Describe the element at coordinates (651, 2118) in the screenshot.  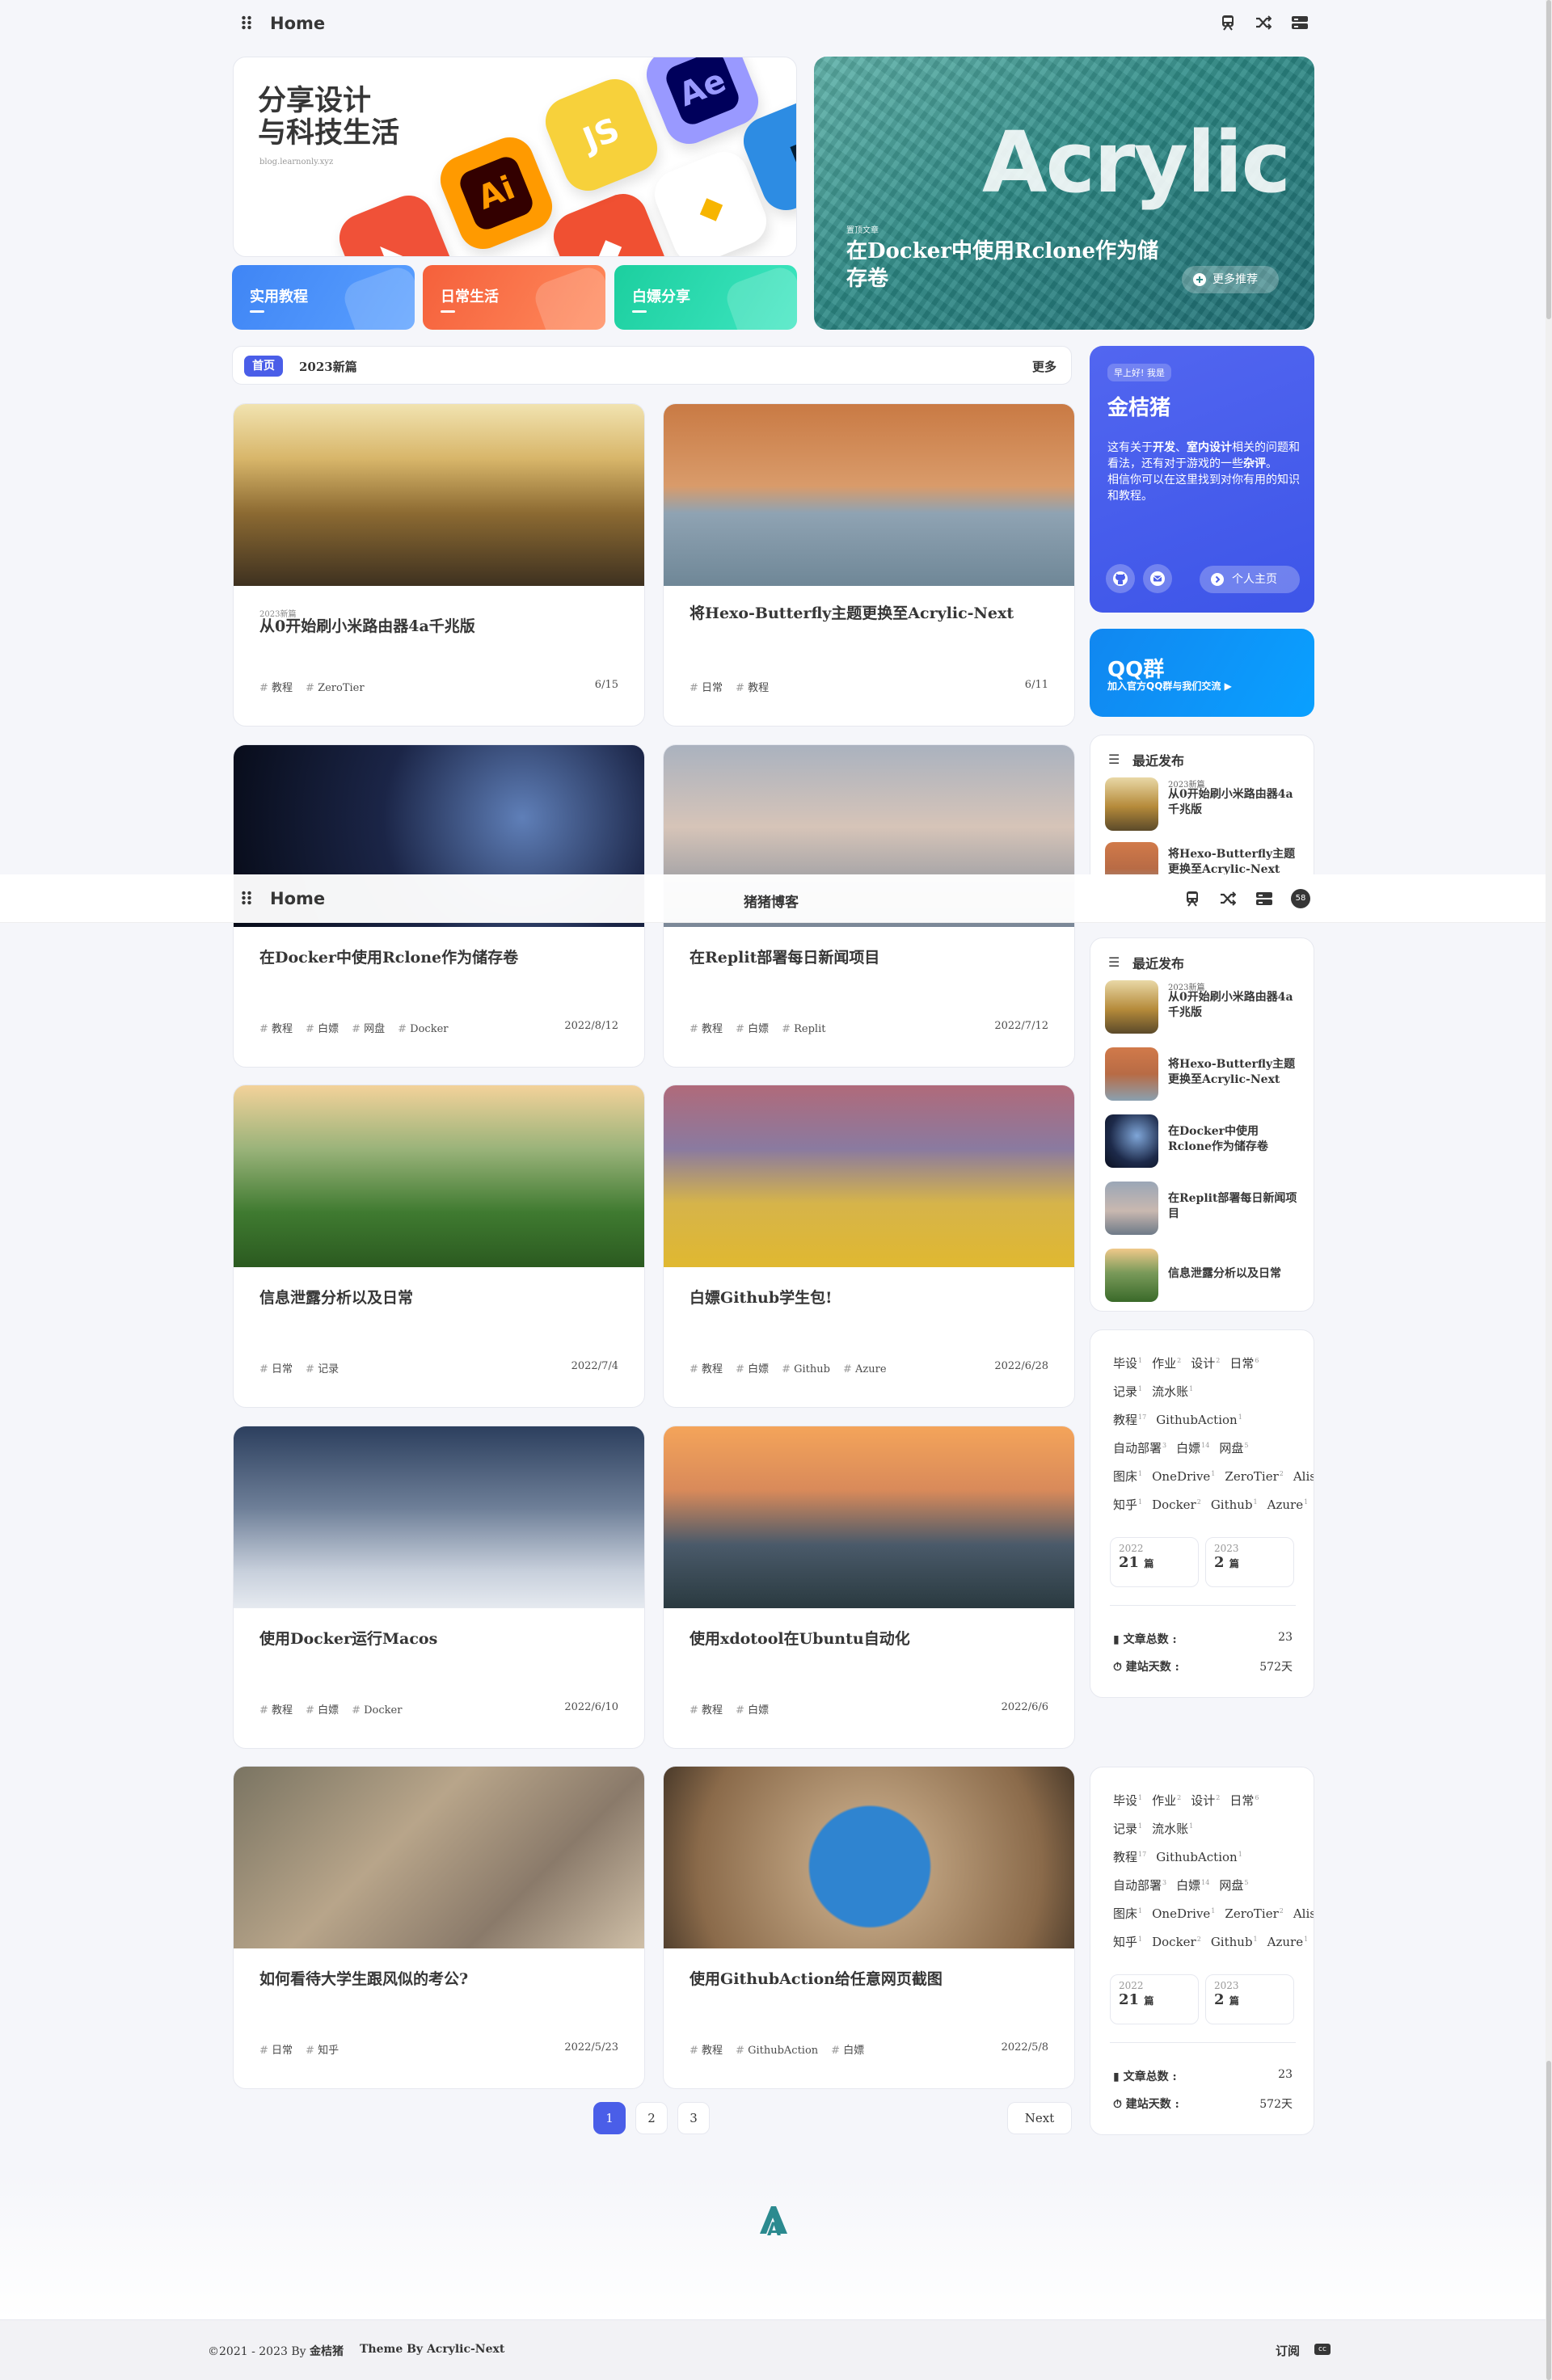
I see `page-2-button: 2` at that location.